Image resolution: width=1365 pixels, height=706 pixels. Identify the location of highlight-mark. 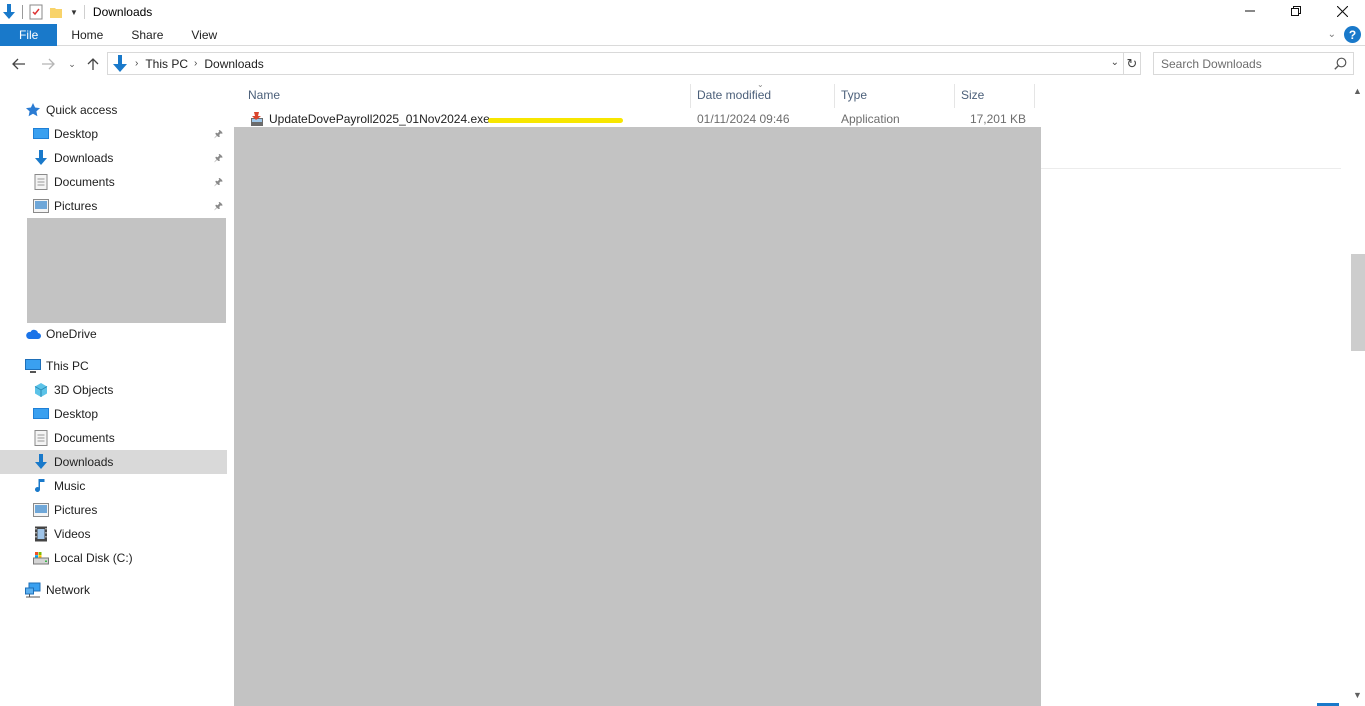
(555, 120).